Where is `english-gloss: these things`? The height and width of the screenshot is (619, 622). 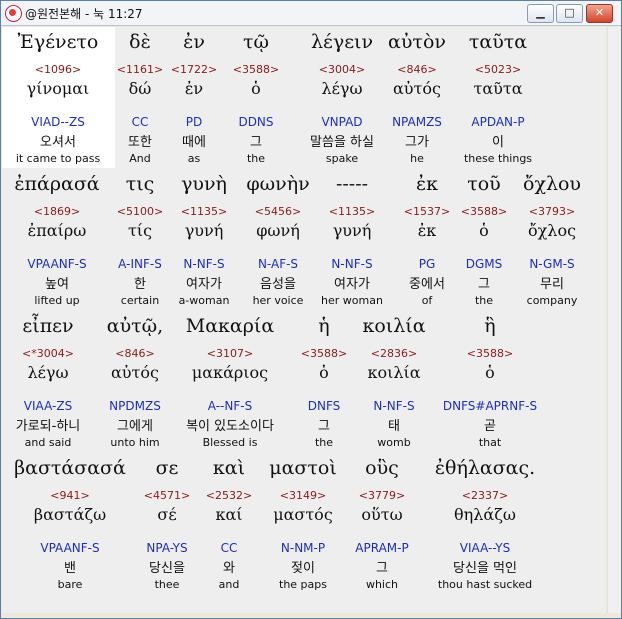
english-gloss: these things is located at coordinates (498, 158).